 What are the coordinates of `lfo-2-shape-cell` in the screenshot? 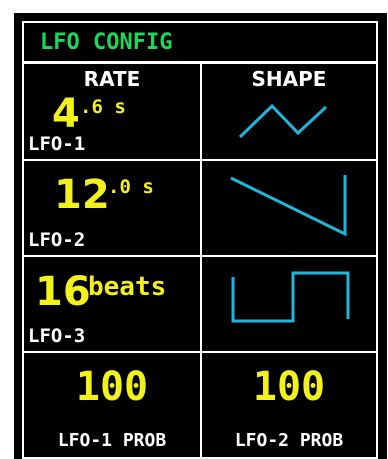 It's located at (289, 208).